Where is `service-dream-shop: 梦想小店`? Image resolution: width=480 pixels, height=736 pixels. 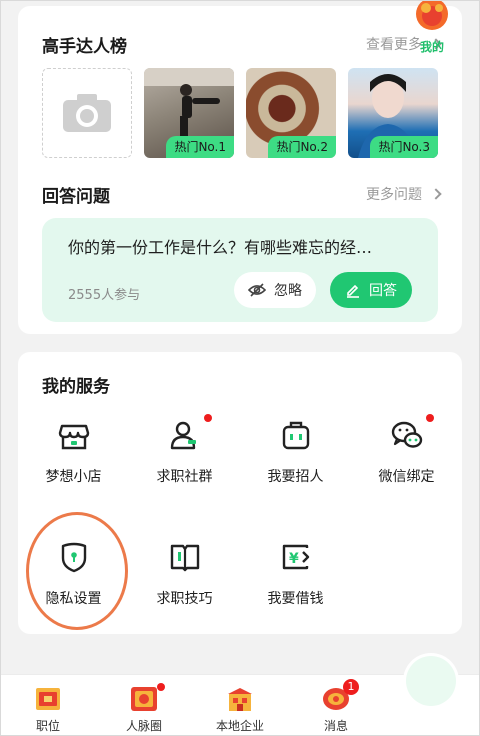 service-dream-shop: 梦想小店 is located at coordinates (73, 458).